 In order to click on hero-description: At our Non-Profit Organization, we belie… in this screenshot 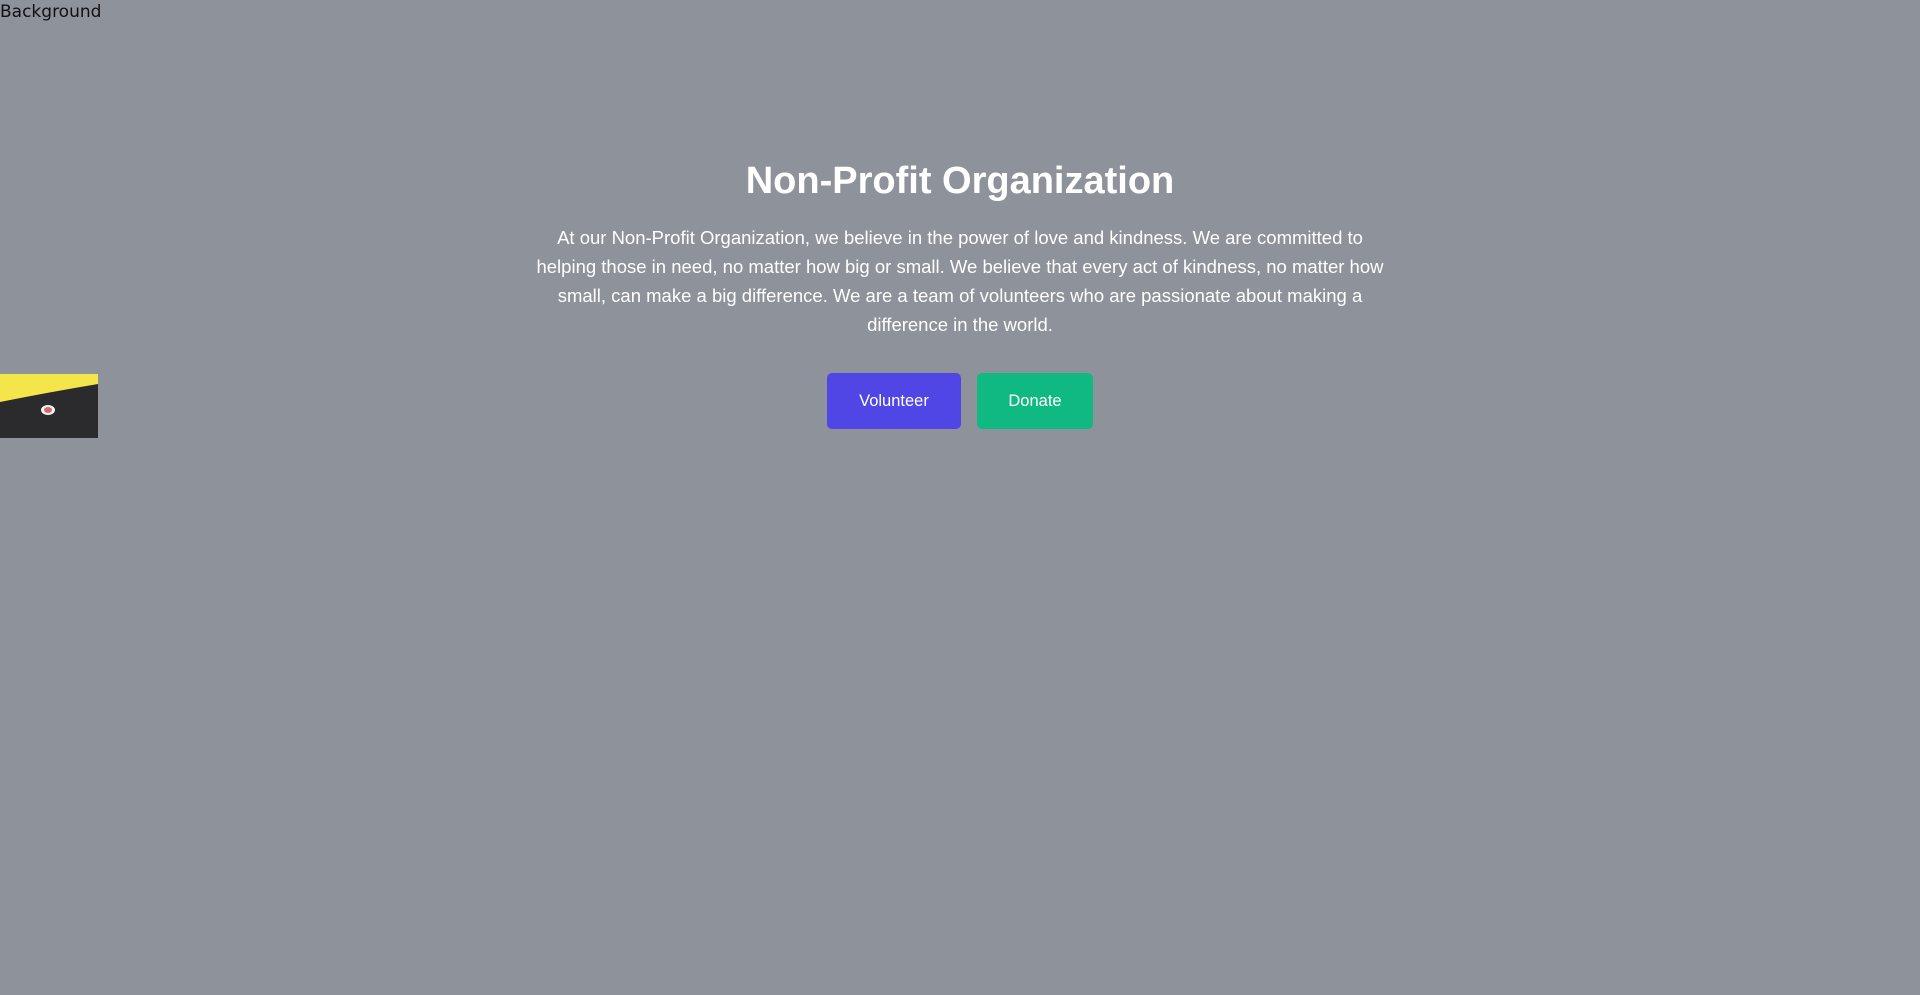, I will do `click(960, 281)`.